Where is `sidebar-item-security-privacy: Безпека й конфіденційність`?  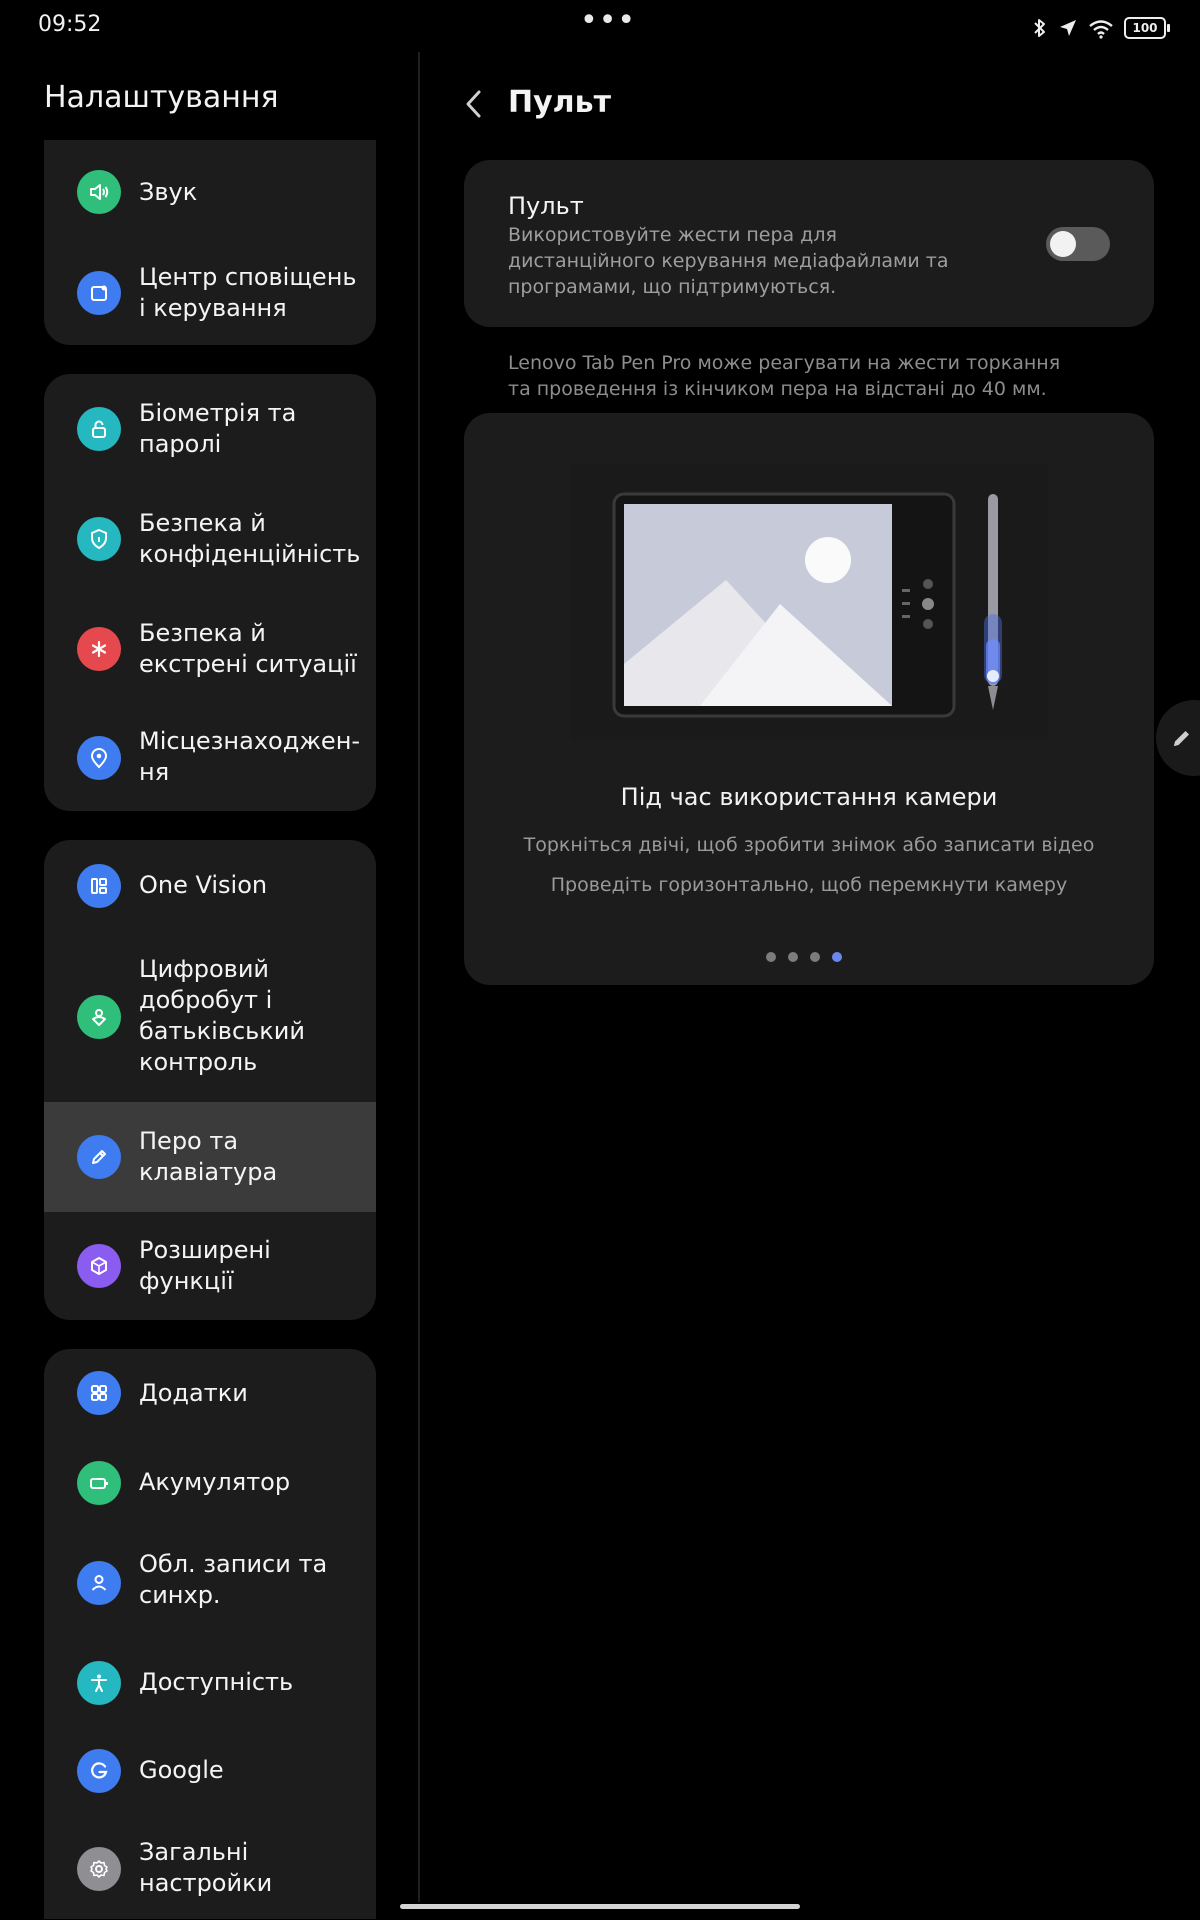
sidebar-item-security-privacy: Безпека й конфіденційність is located at coordinates (210, 539).